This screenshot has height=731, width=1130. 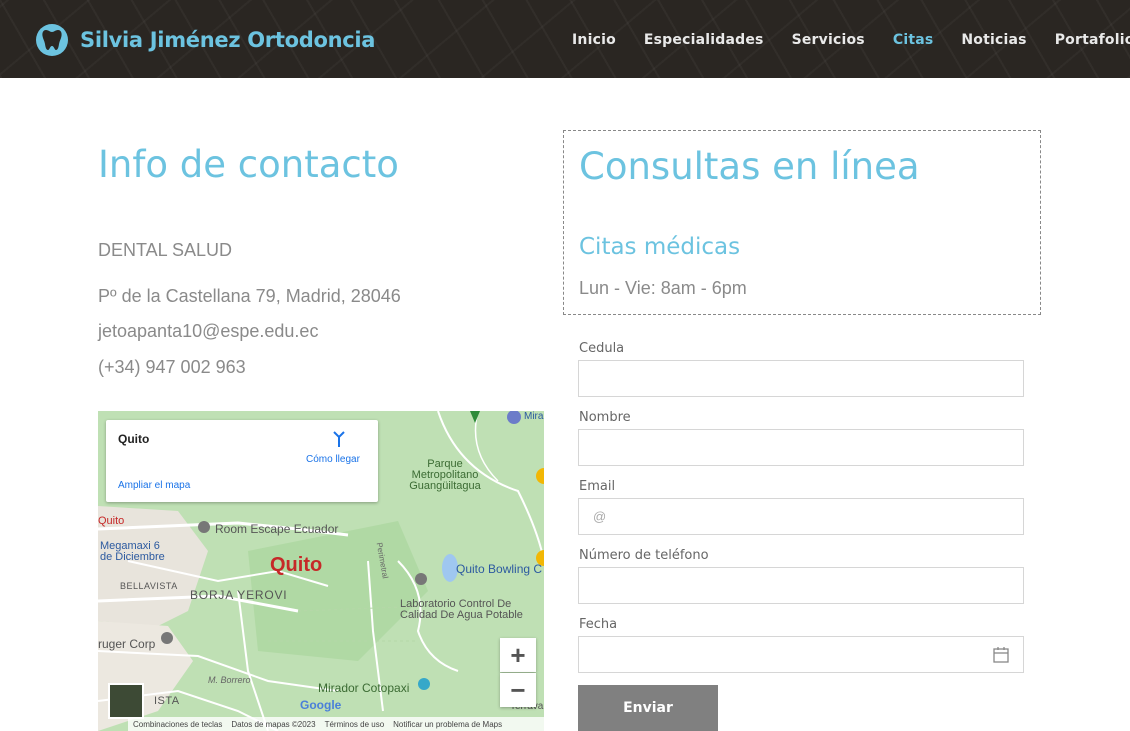 What do you see at coordinates (1092, 40) in the screenshot?
I see `nav-item-portafolio: Portafolio` at bounding box center [1092, 40].